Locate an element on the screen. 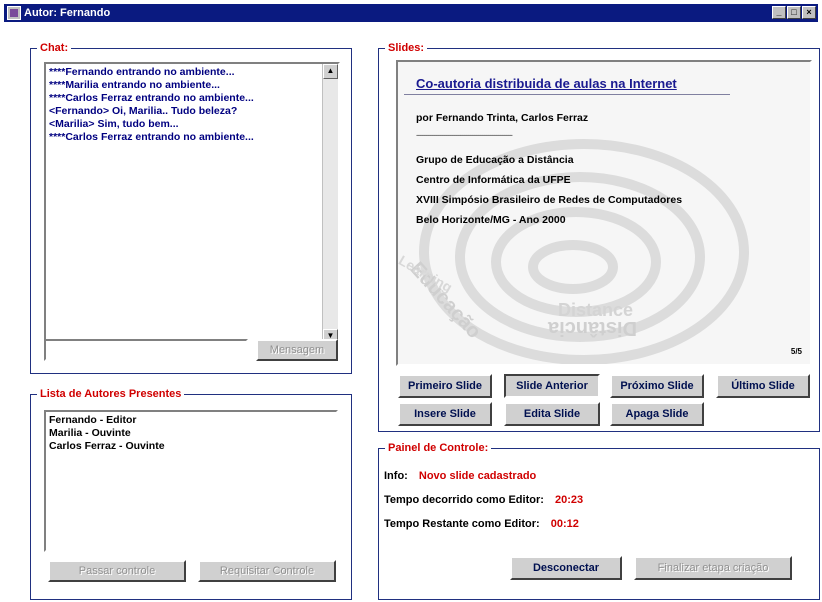 This screenshot has height=602, width=822. info-row: Info: Novo slide cadastrado is located at coordinates (460, 476).